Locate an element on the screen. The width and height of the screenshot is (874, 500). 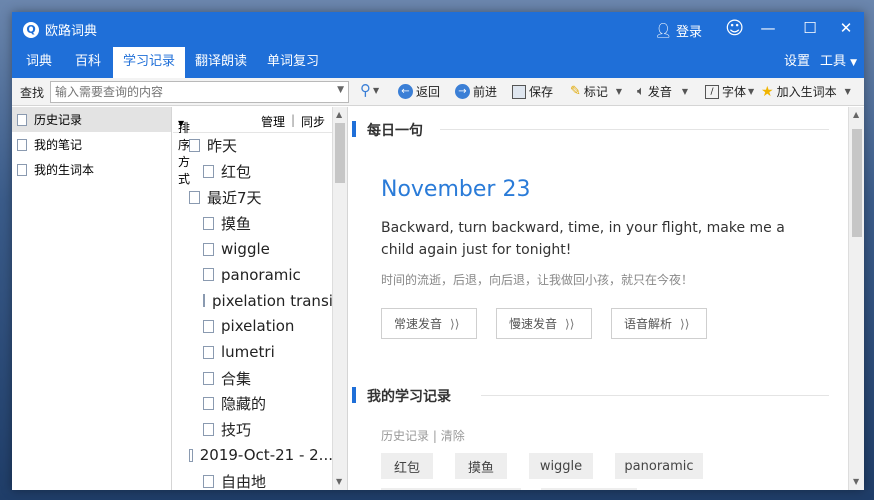
speech-analysis-button: 语音解析 ⟩⟩ is located at coordinates (659, 323).